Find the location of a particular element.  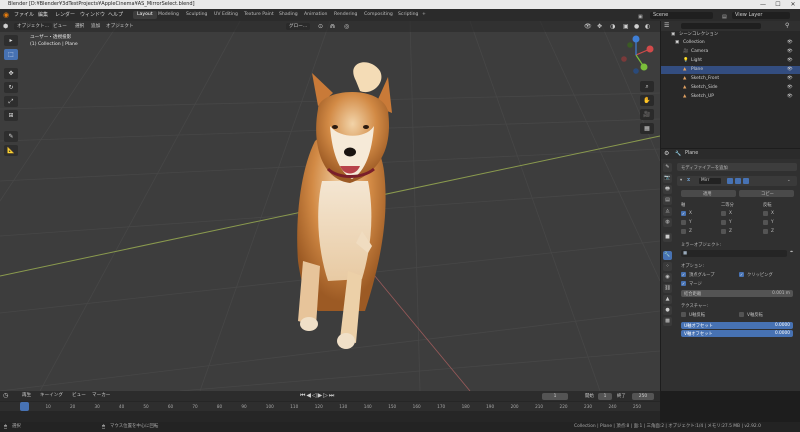

flip-z-checkbox is located at coordinates (765, 231).